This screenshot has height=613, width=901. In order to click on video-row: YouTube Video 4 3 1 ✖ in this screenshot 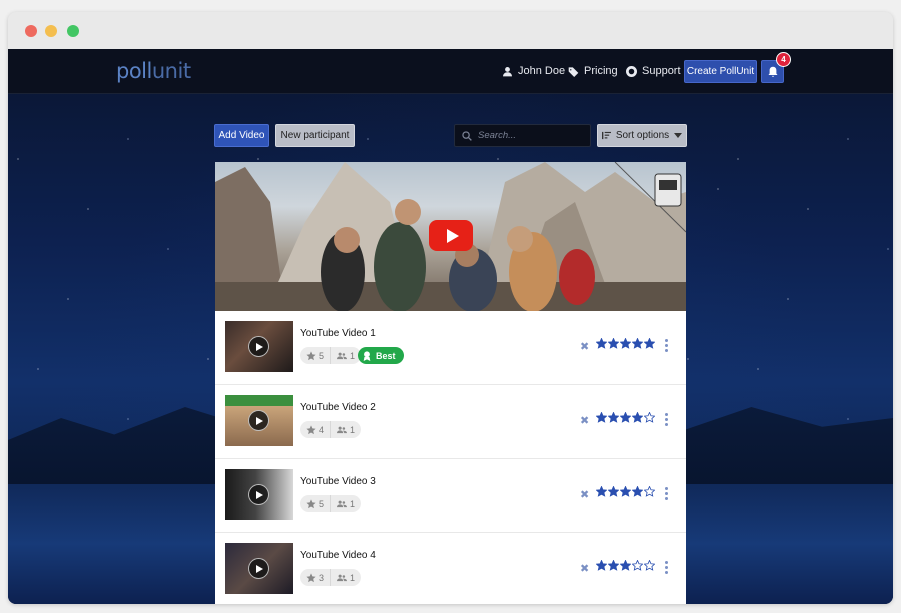, I will do `click(450, 568)`.